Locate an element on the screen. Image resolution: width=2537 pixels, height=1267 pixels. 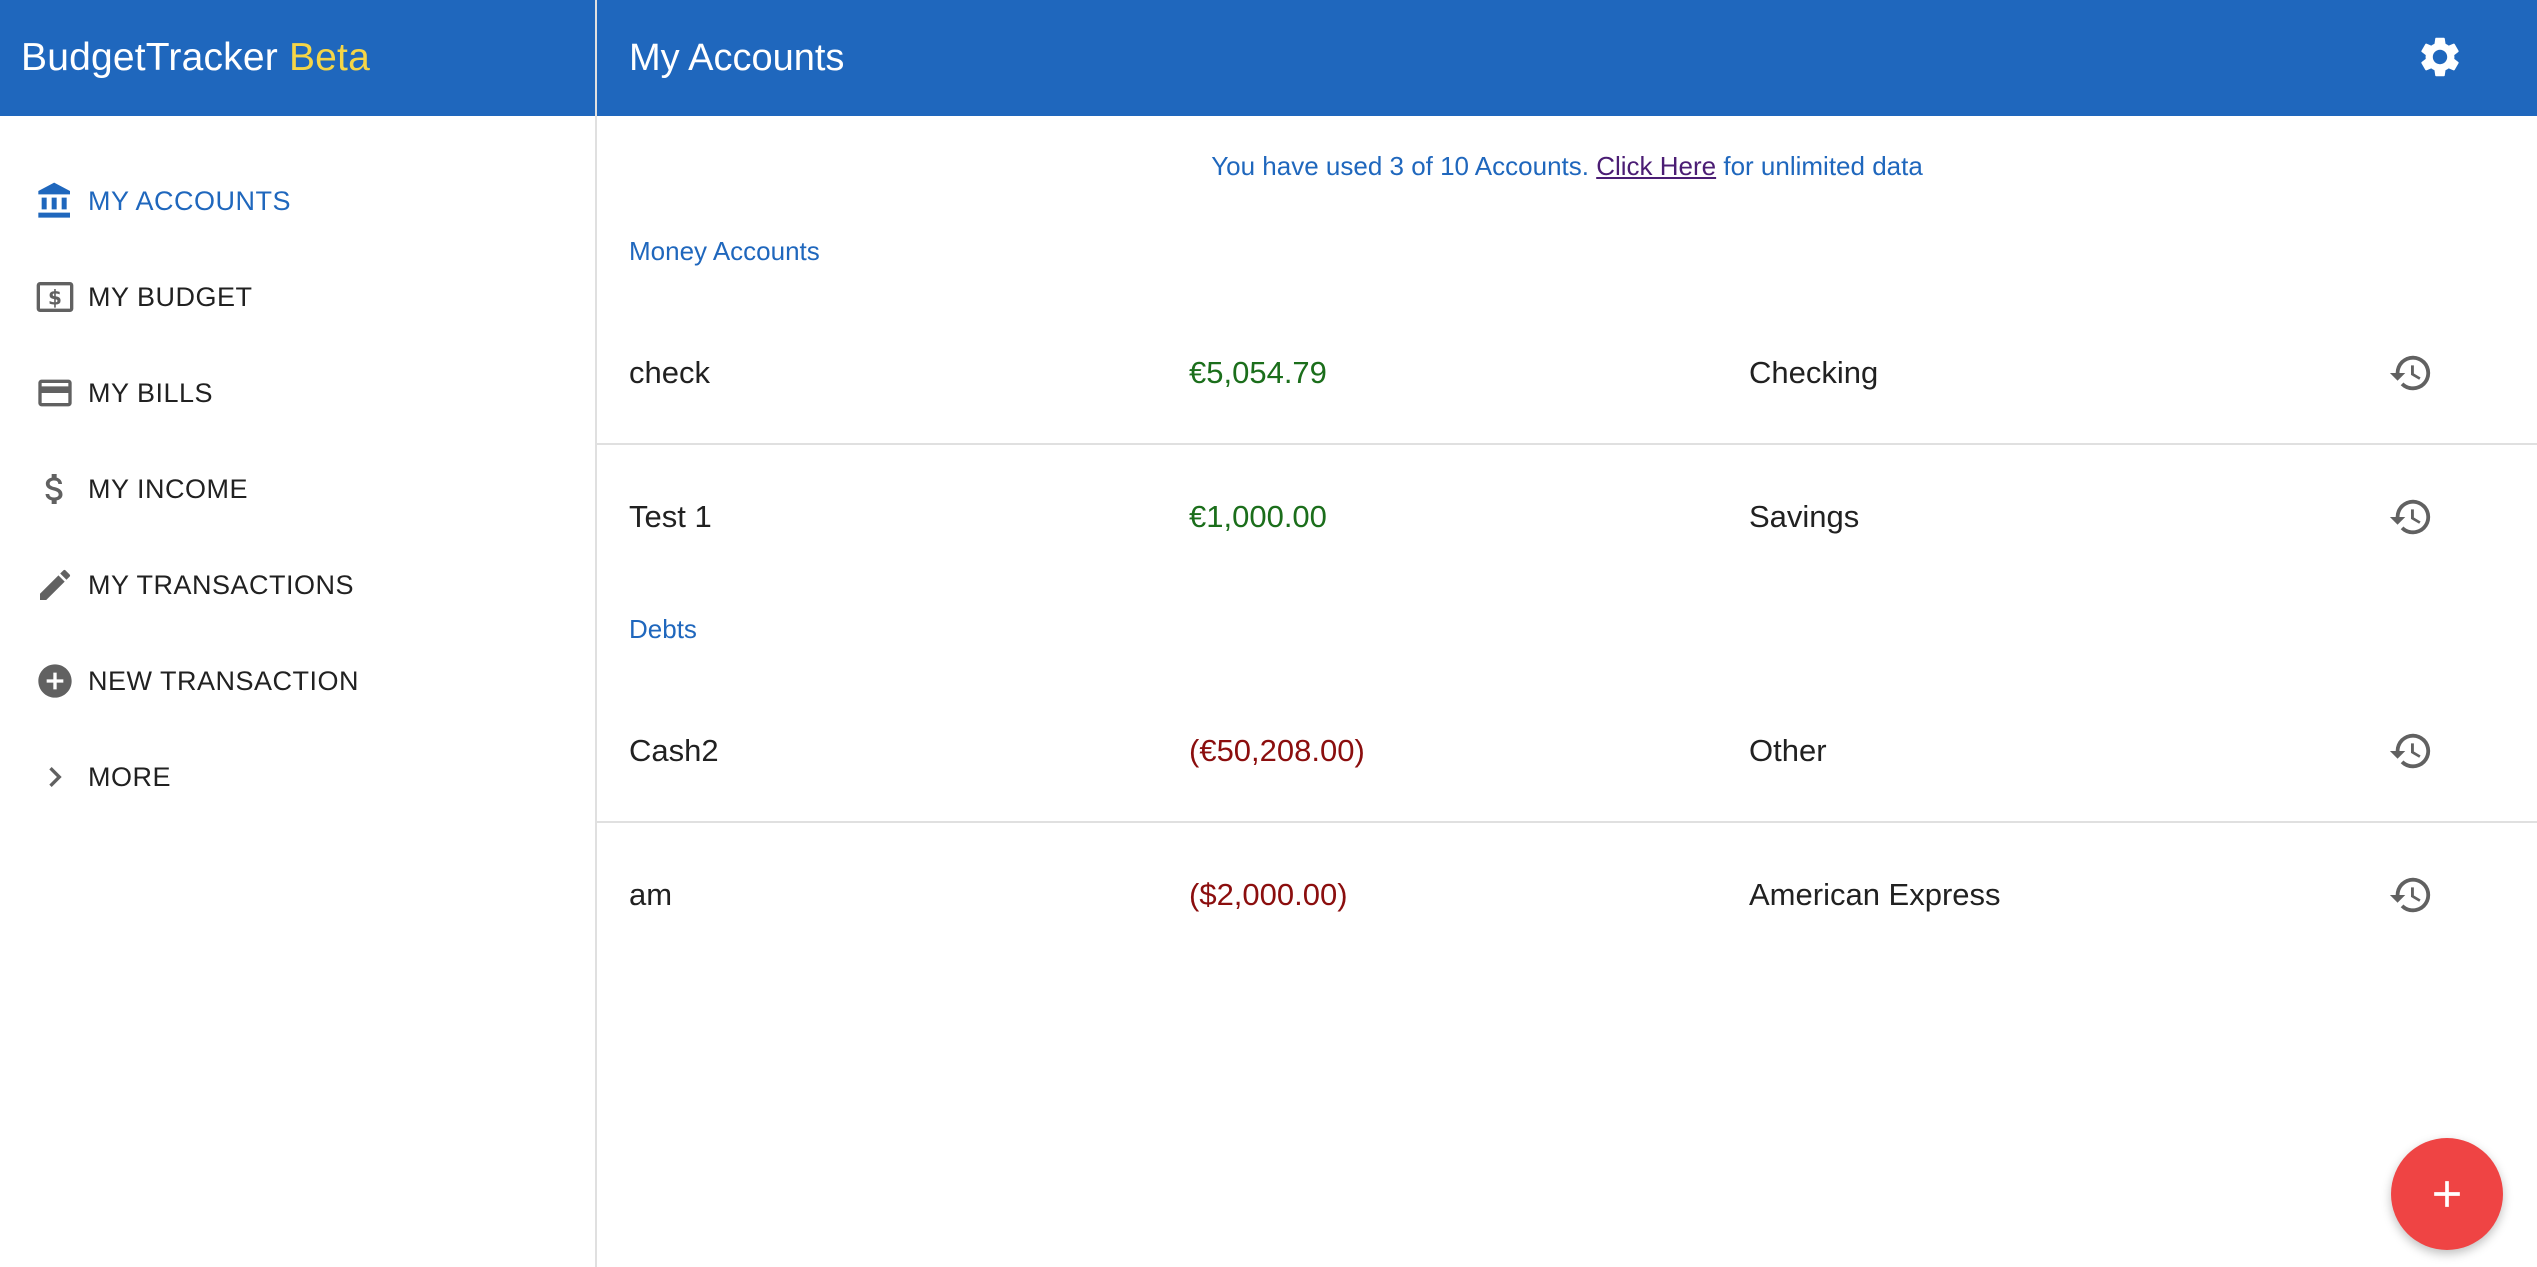
account-name: check is located at coordinates (669, 372).